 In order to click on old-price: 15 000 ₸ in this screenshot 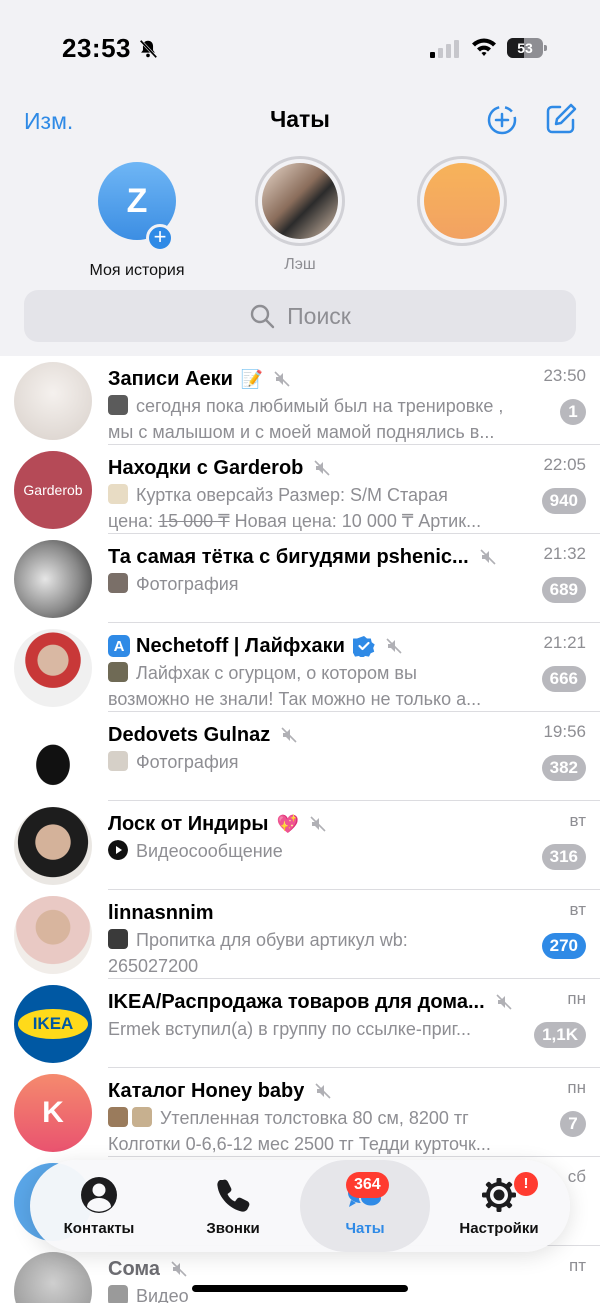, I will do `click(194, 521)`.